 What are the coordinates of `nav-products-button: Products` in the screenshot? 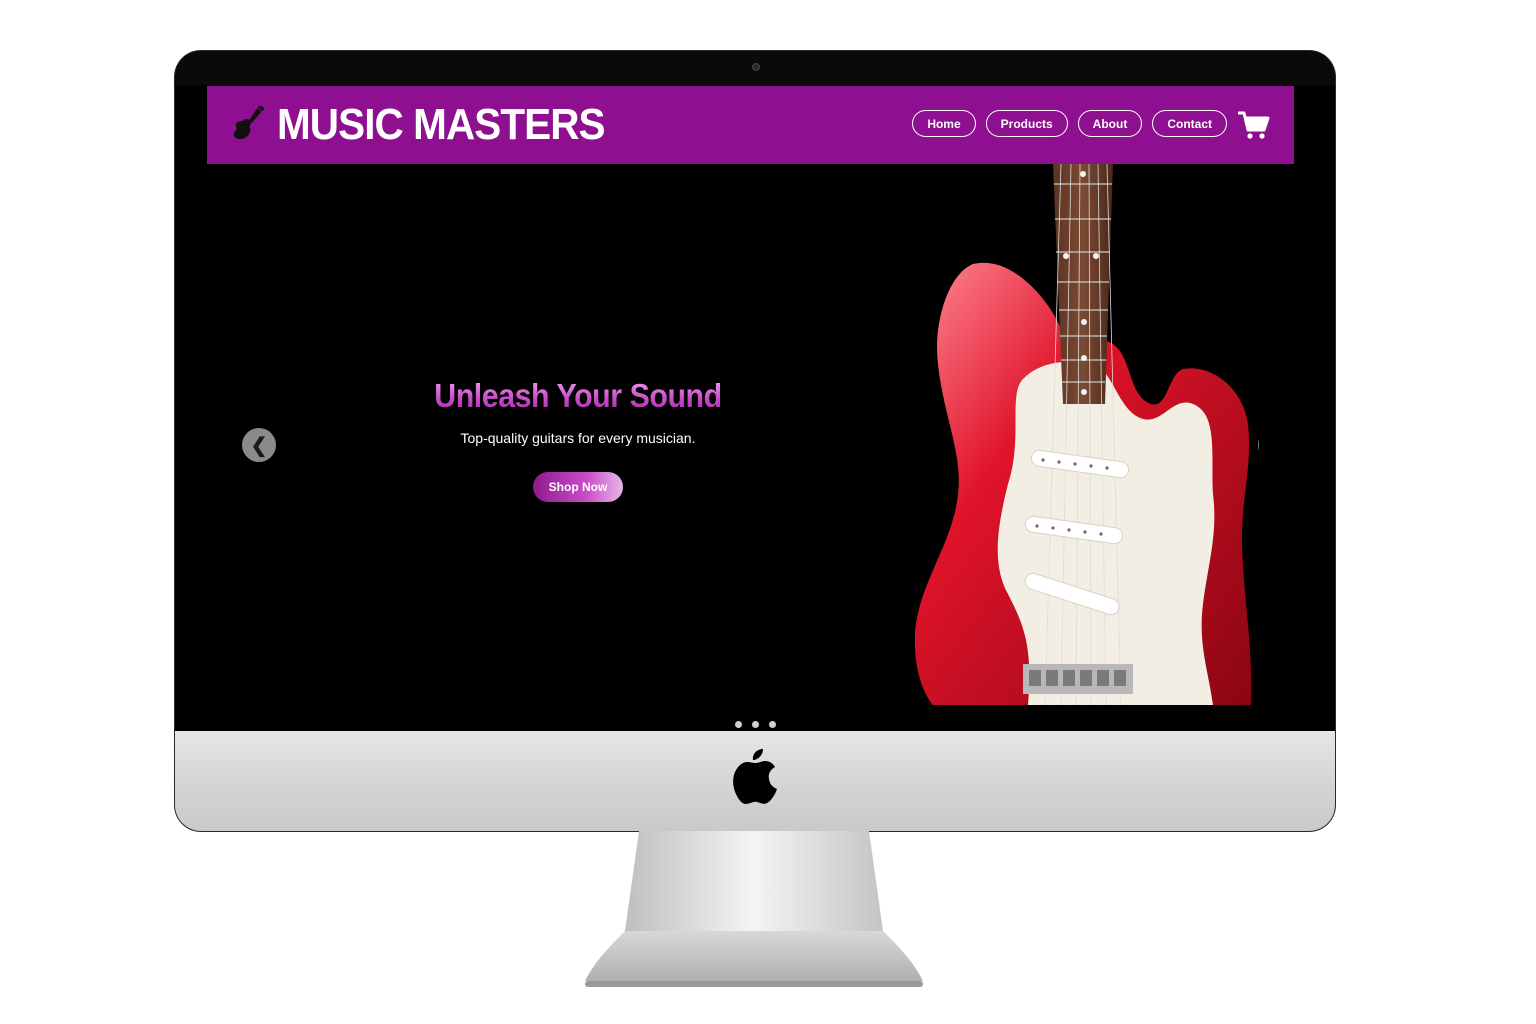 It's located at (1026, 123).